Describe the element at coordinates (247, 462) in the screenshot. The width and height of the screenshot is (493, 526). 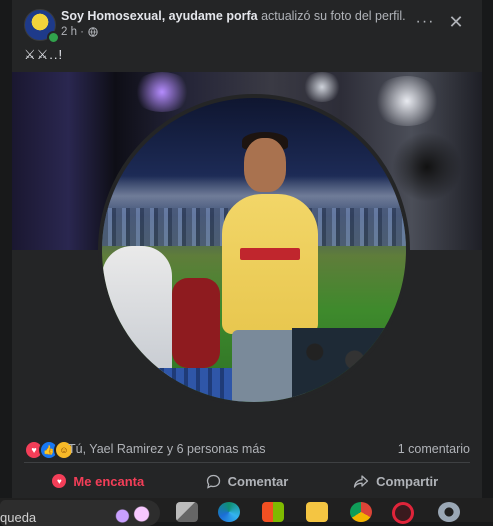
I see `divider` at that location.